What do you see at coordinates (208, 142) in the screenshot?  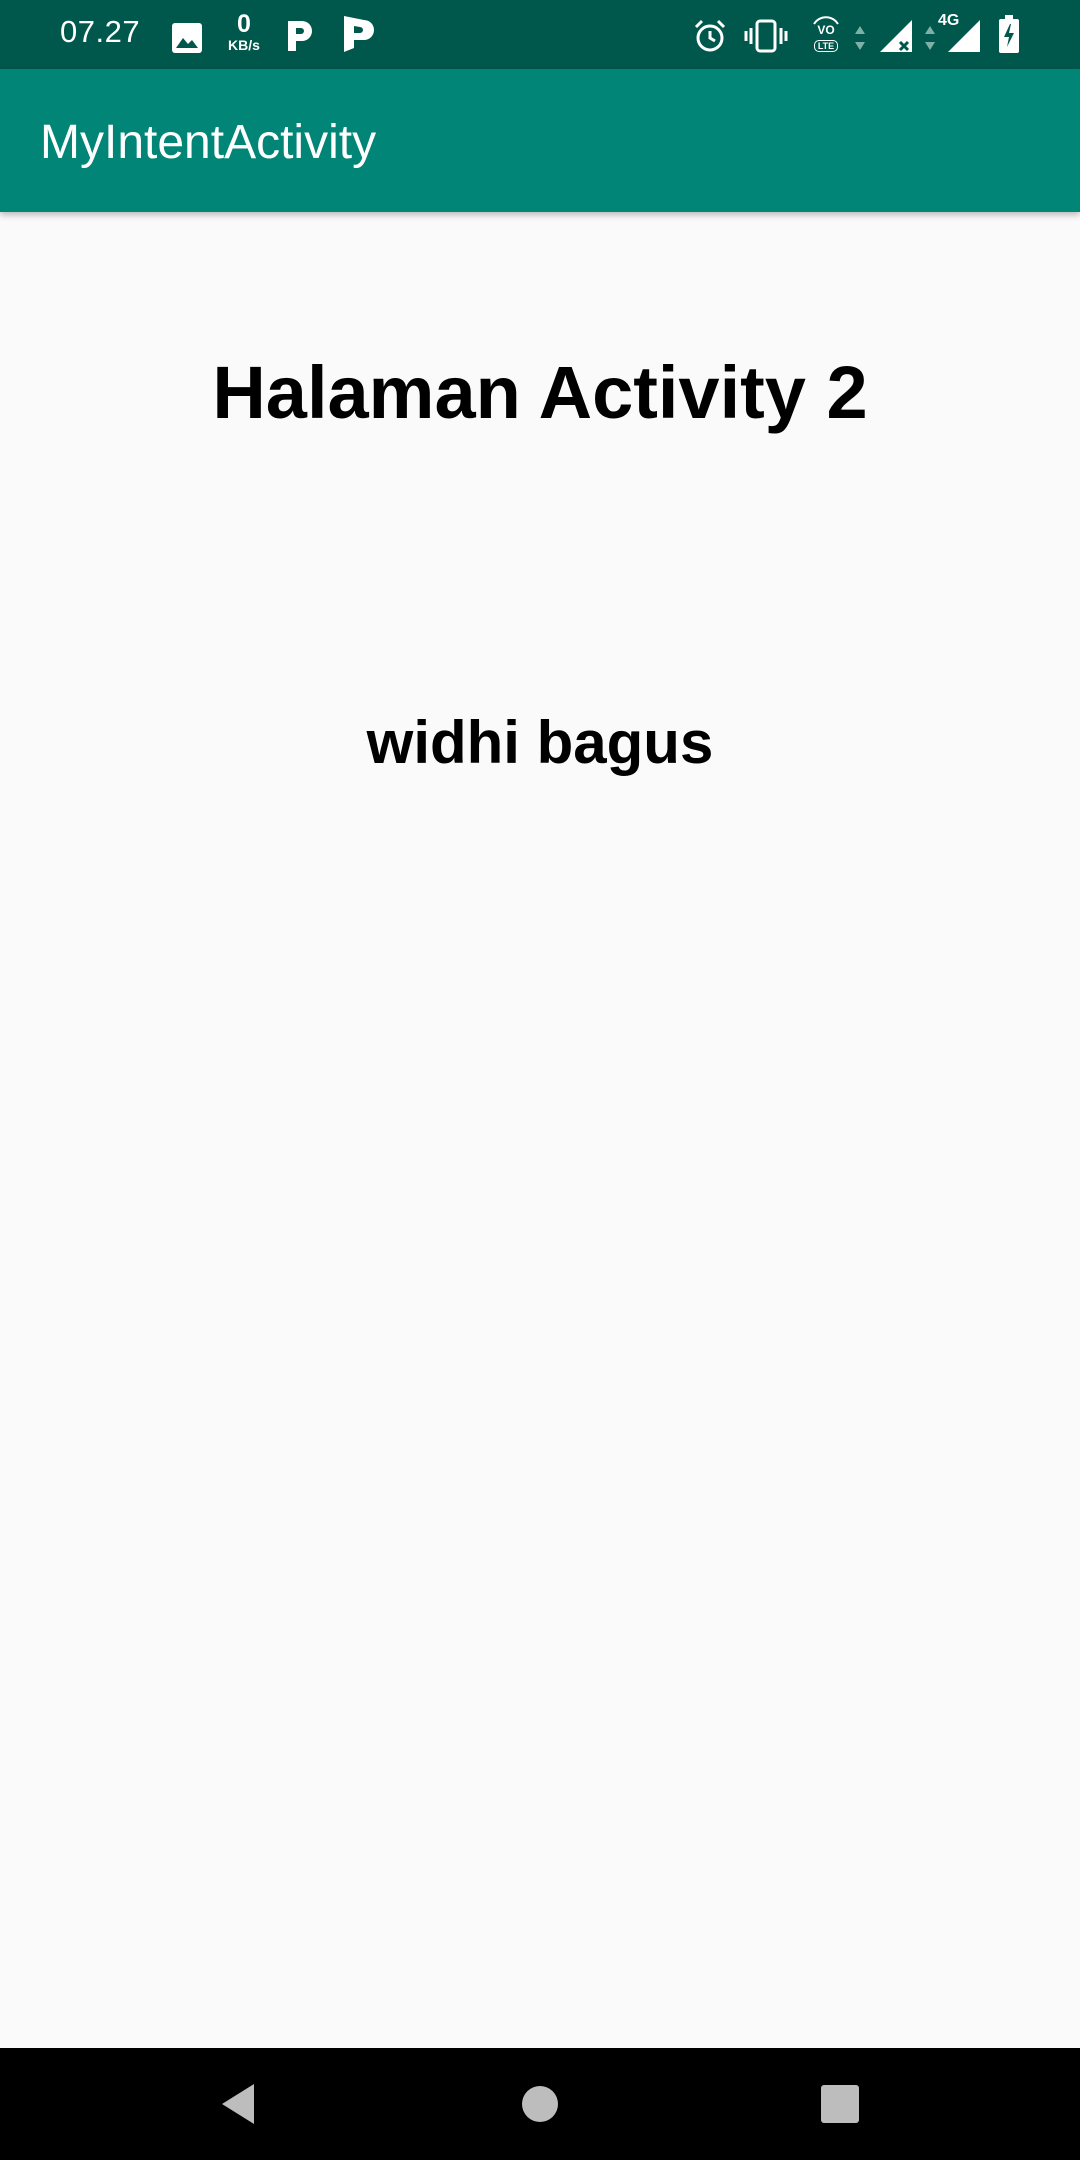 I see `app-title: MyIntentActivity` at bounding box center [208, 142].